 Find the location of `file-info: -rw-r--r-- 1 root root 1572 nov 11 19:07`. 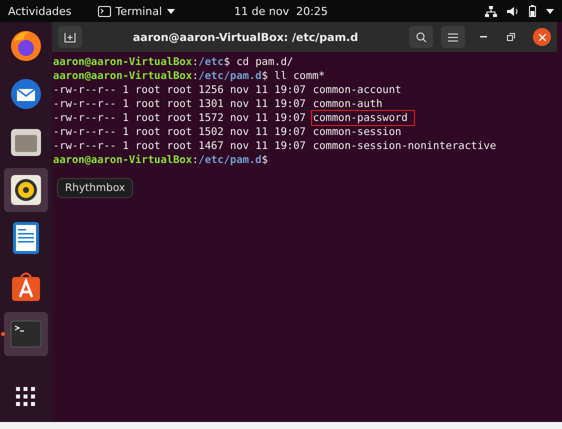

file-info: -rw-r--r-- 1 root root 1572 nov 11 19:07 is located at coordinates (179, 118).